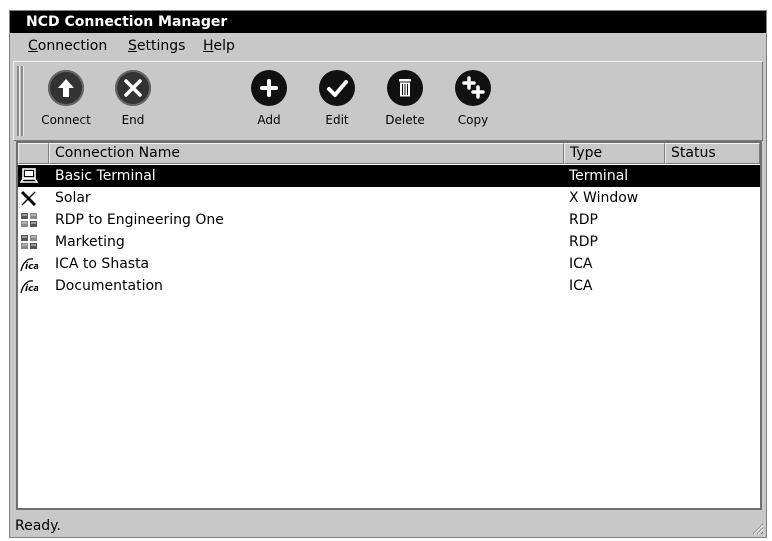 This screenshot has height=541, width=772. Describe the element at coordinates (73, 198) in the screenshot. I see `connection-name: Solar` at that location.